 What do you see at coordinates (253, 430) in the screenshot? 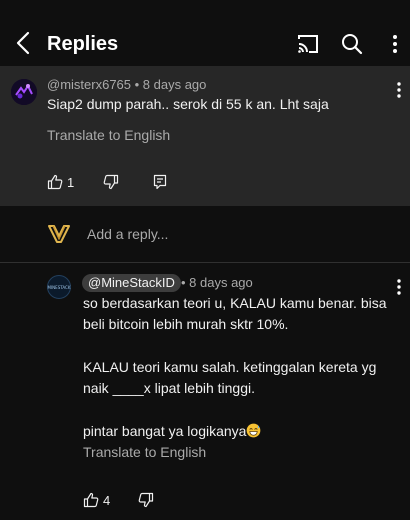
I see `grin-sweat-emoji-icon` at bounding box center [253, 430].